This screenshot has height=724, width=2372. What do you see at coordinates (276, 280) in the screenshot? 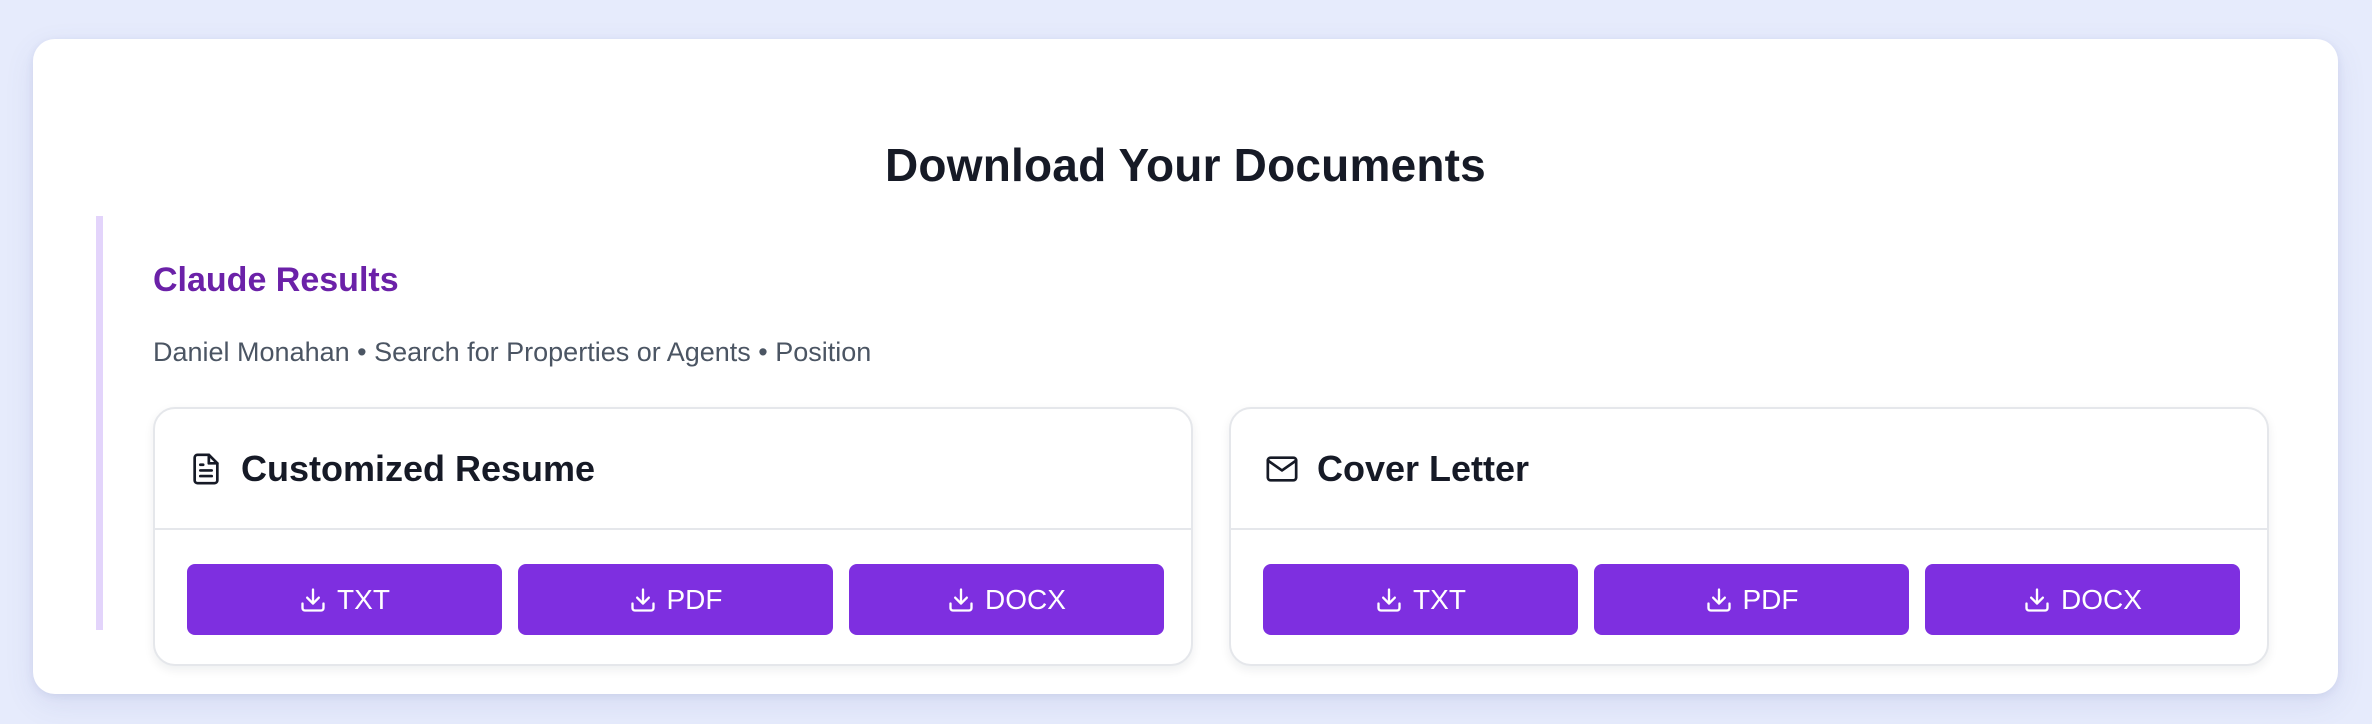
I see `results-title: Claude Results` at bounding box center [276, 280].